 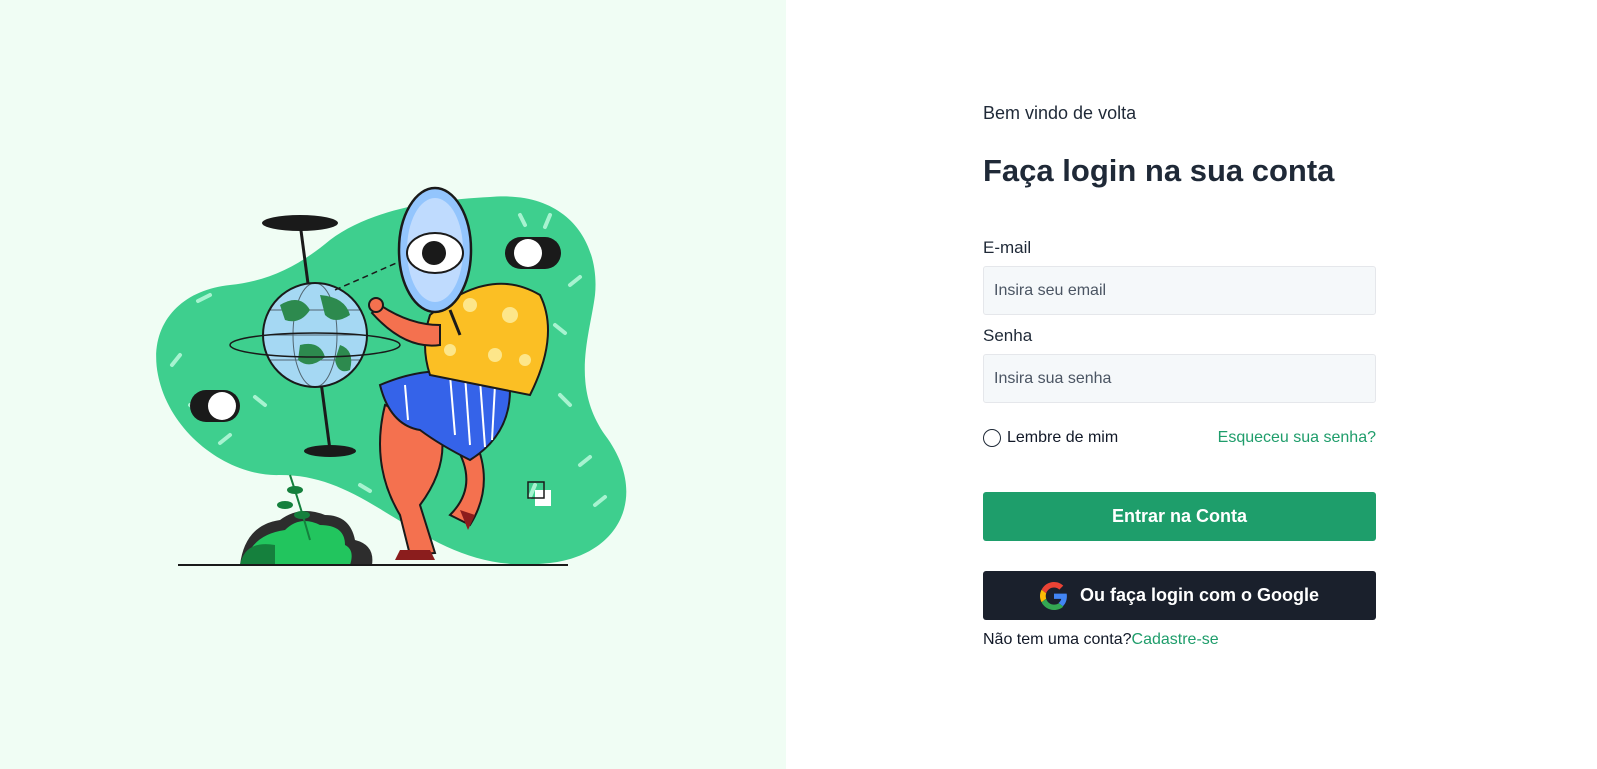 I want to click on password-label: Senha, so click(x=1008, y=335).